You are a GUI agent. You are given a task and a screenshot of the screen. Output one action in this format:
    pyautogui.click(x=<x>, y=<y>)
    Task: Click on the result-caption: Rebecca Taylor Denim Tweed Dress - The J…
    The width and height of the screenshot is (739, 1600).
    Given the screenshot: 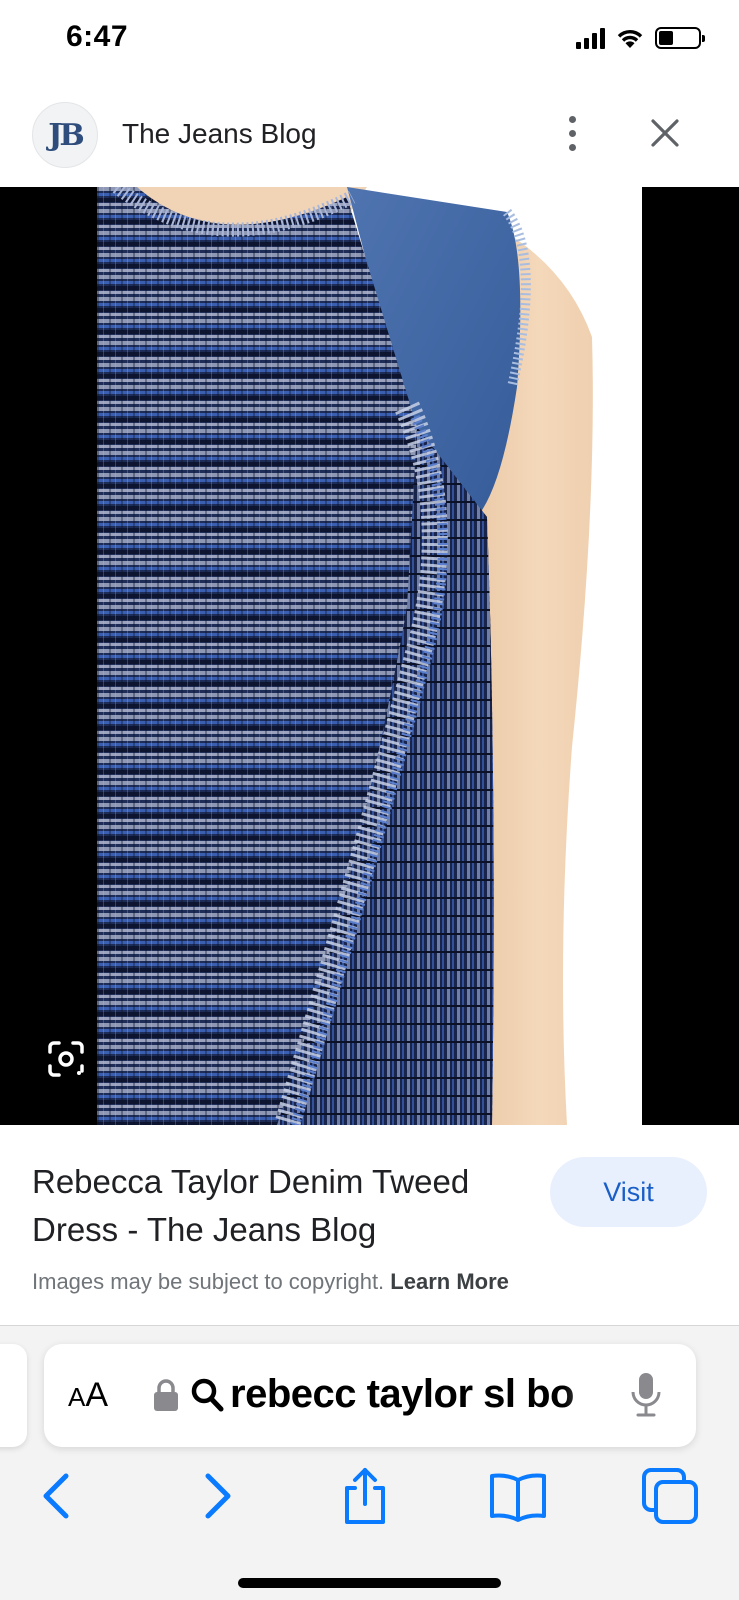 What is the action you would take?
    pyautogui.click(x=369, y=1225)
    